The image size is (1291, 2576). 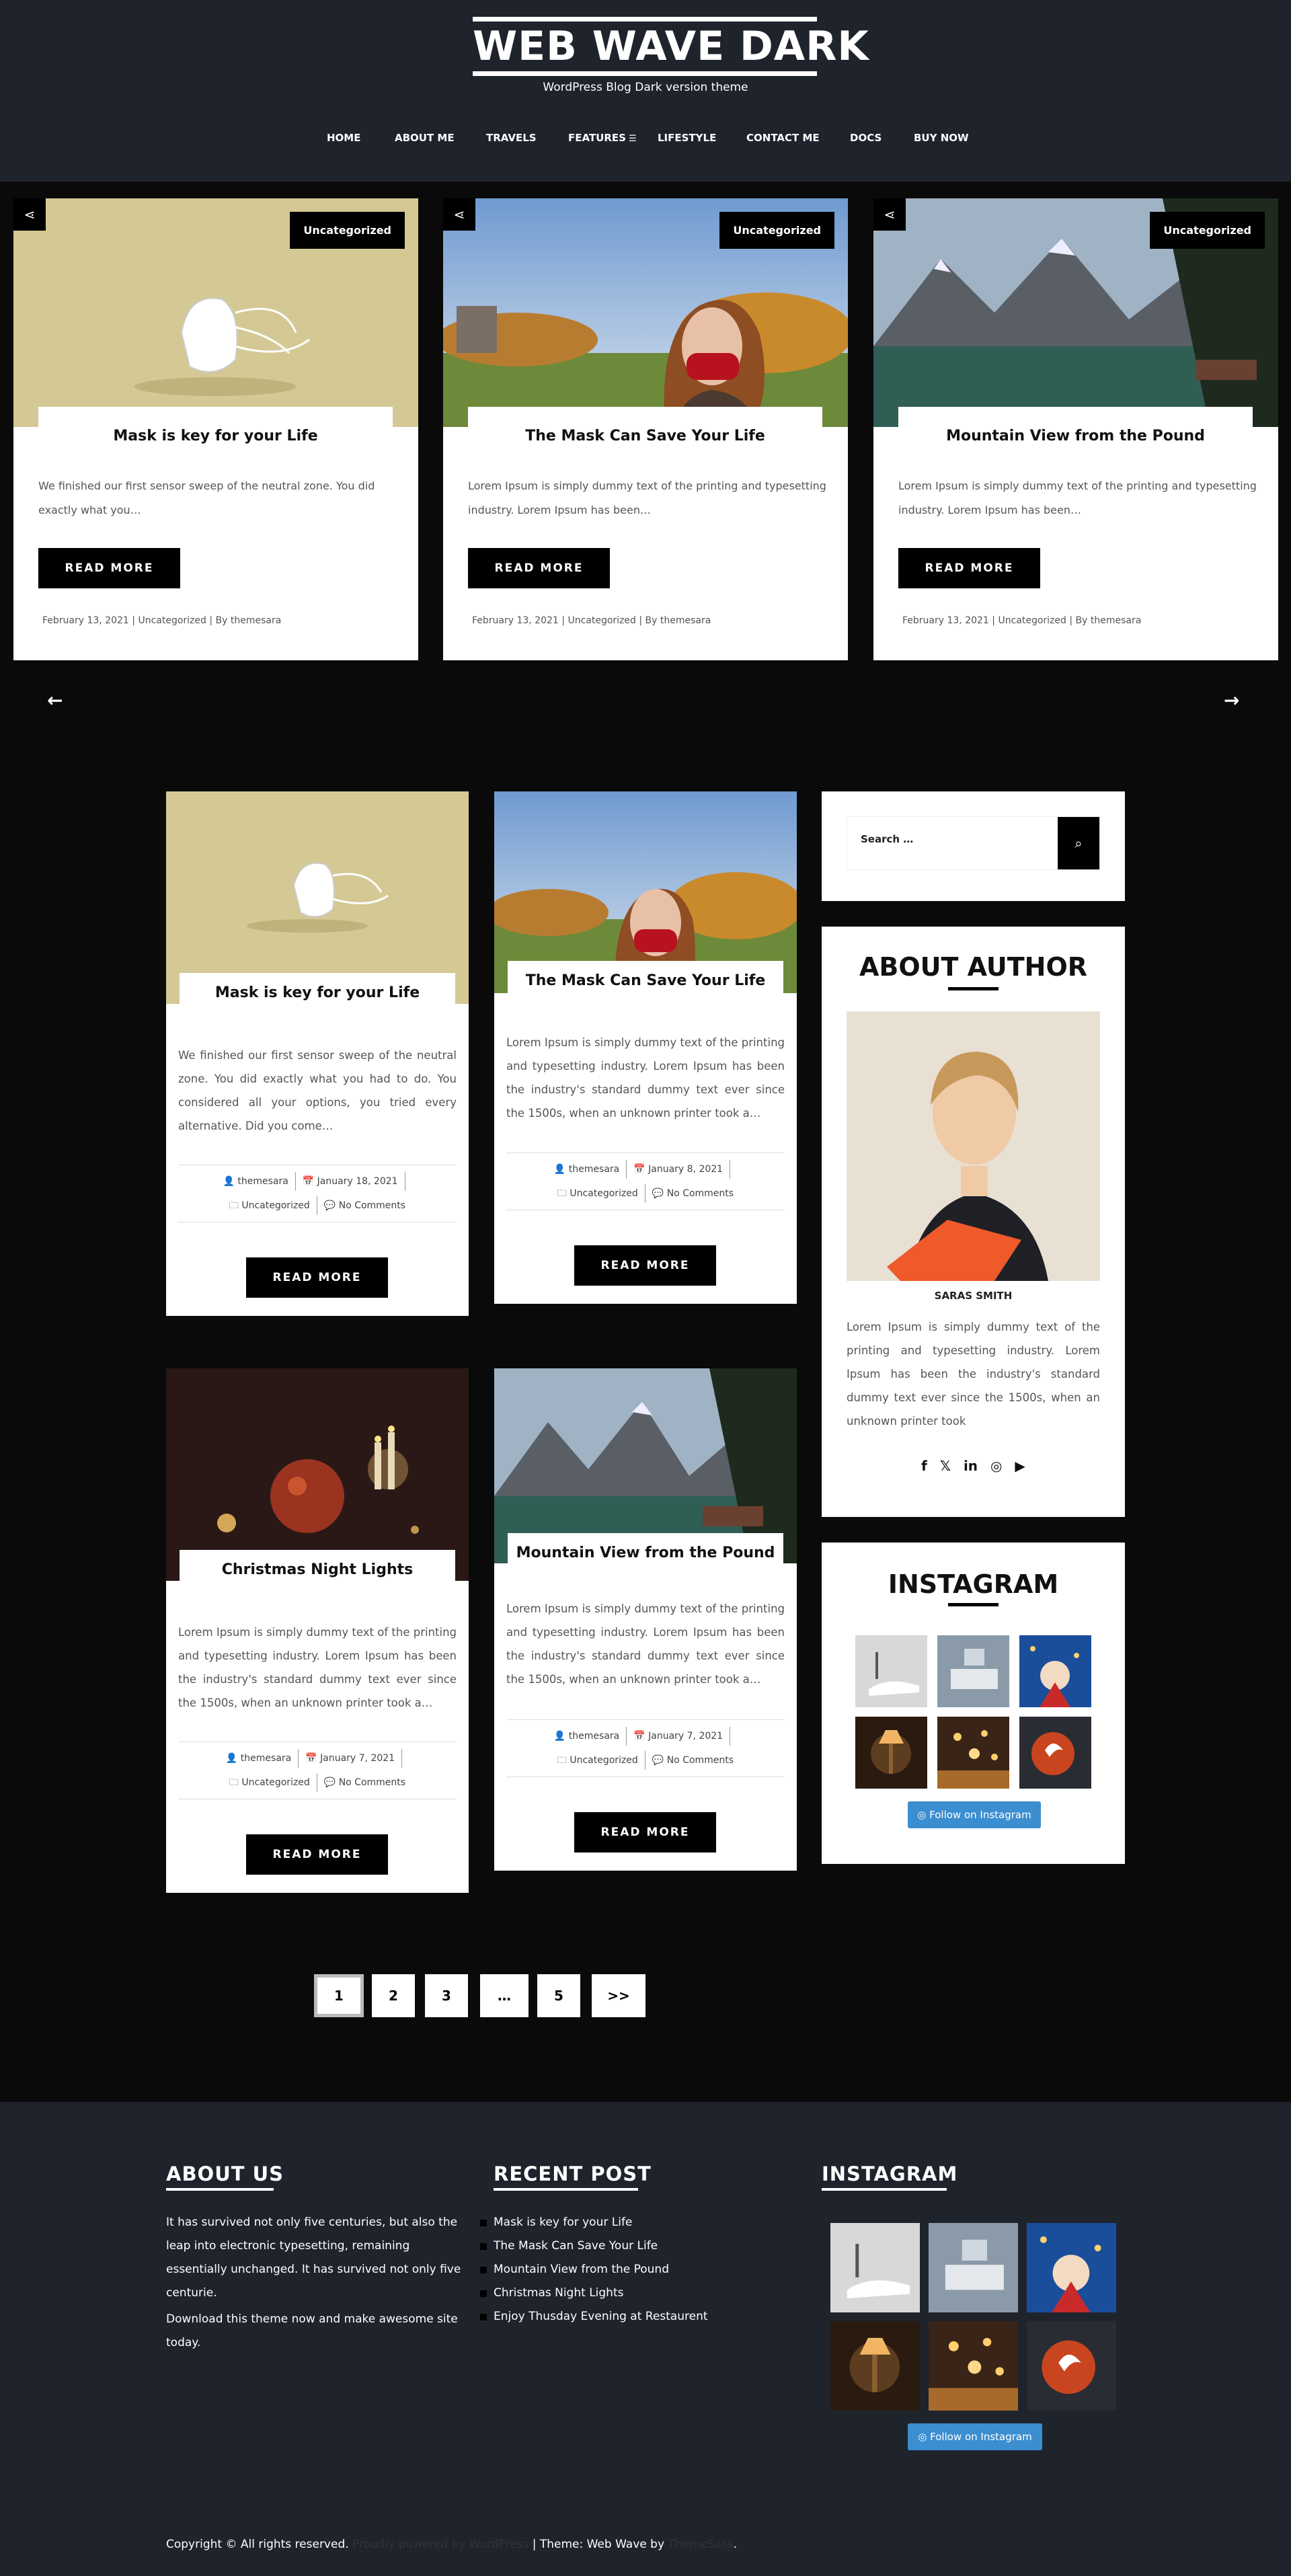 I want to click on recent-post-title: Christmas Night Lights, so click(x=558, y=2293).